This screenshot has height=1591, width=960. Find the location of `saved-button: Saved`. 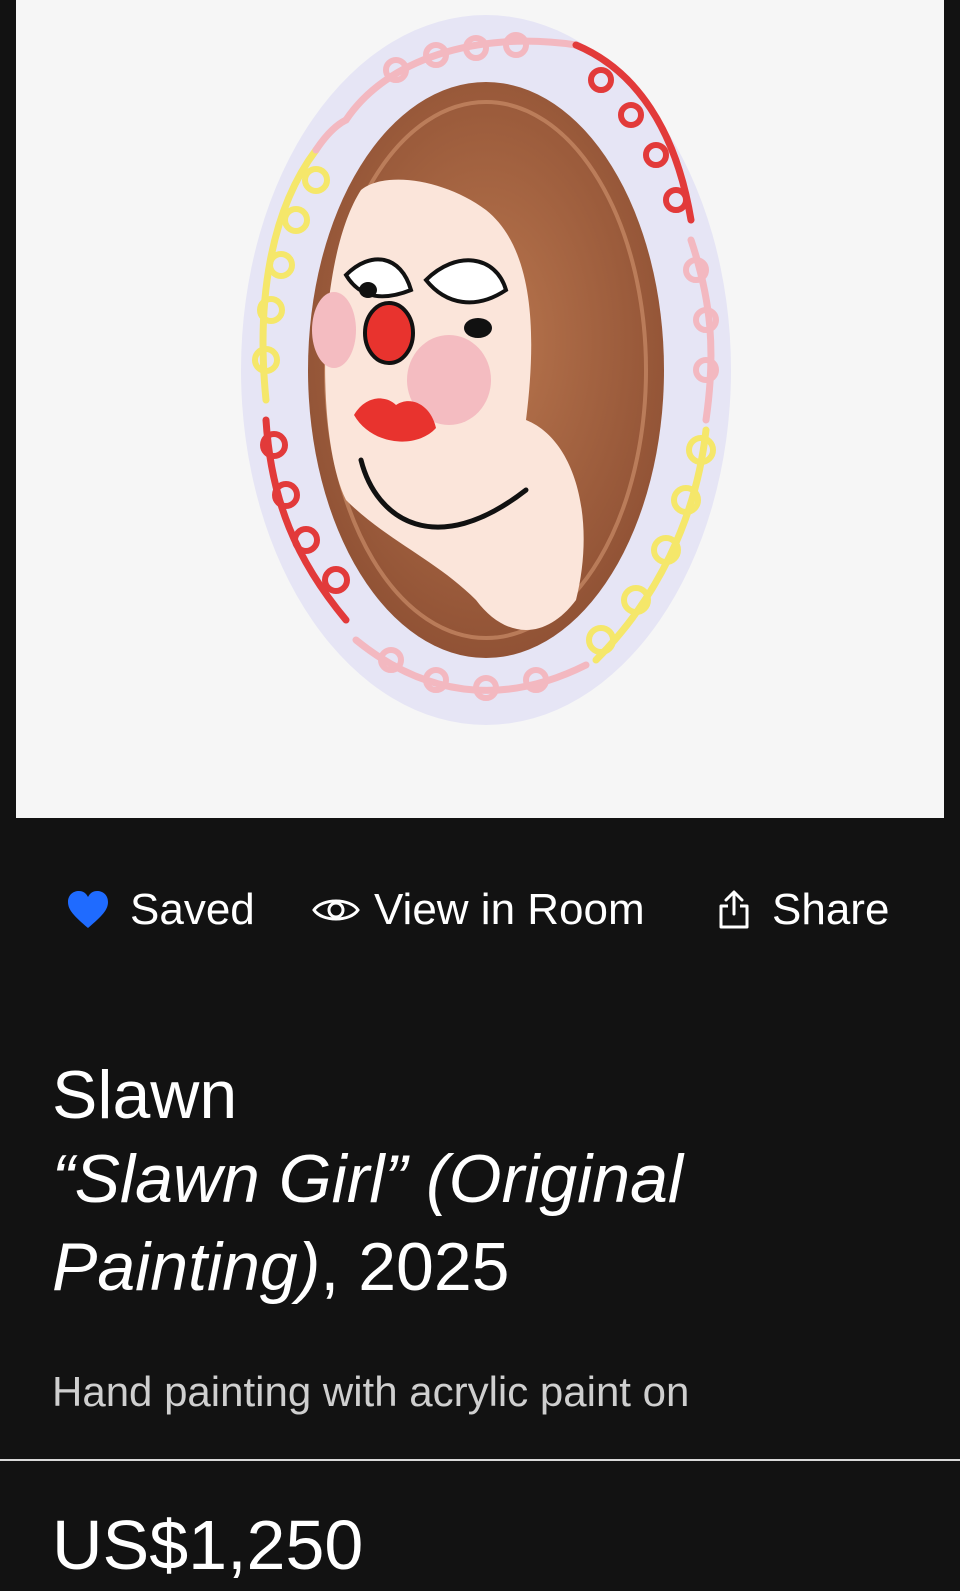

saved-button: Saved is located at coordinates (160, 910).